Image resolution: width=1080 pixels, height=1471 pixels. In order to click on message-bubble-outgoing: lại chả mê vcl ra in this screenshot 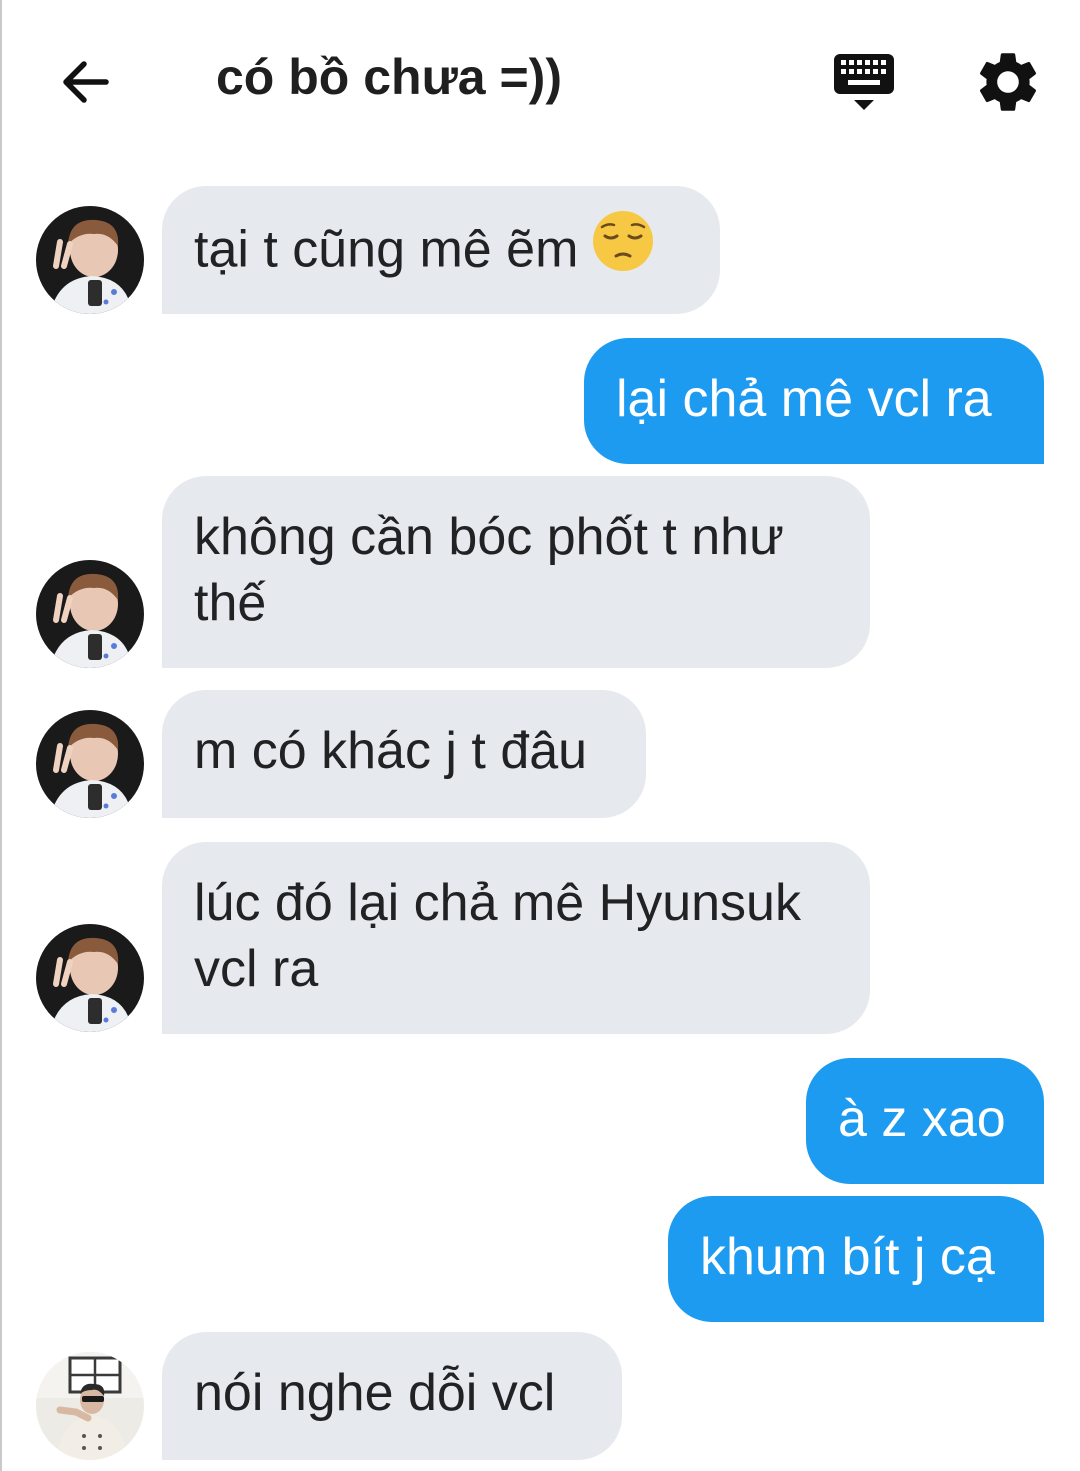, I will do `click(814, 401)`.